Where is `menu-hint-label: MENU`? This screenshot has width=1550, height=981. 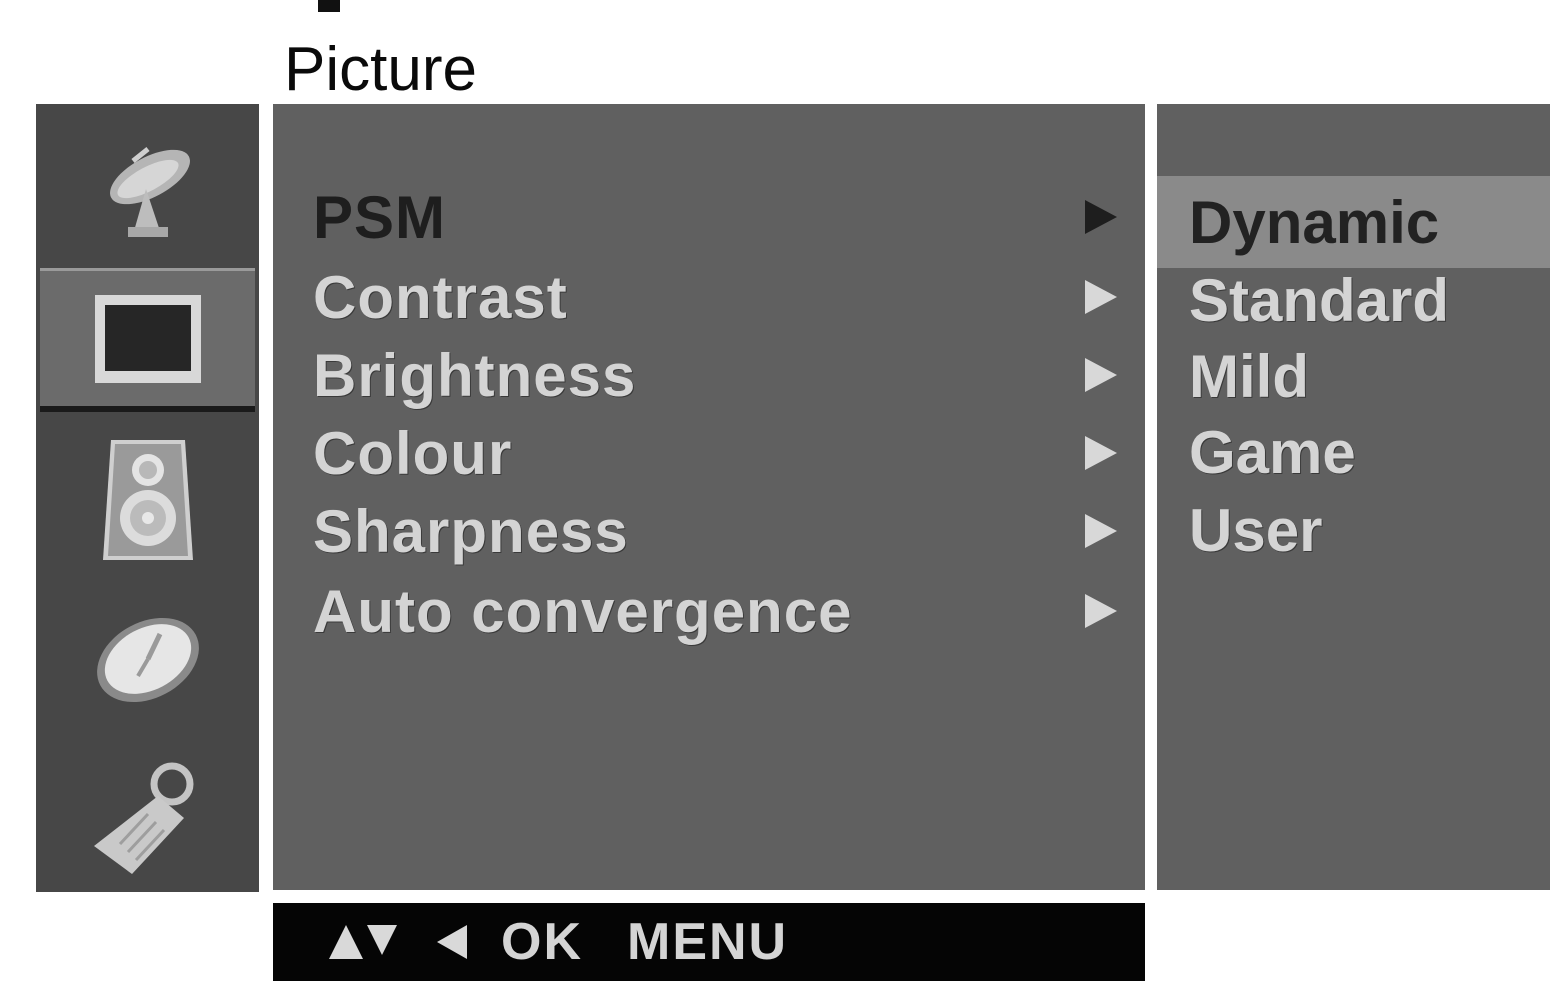
menu-hint-label: MENU is located at coordinates (708, 942).